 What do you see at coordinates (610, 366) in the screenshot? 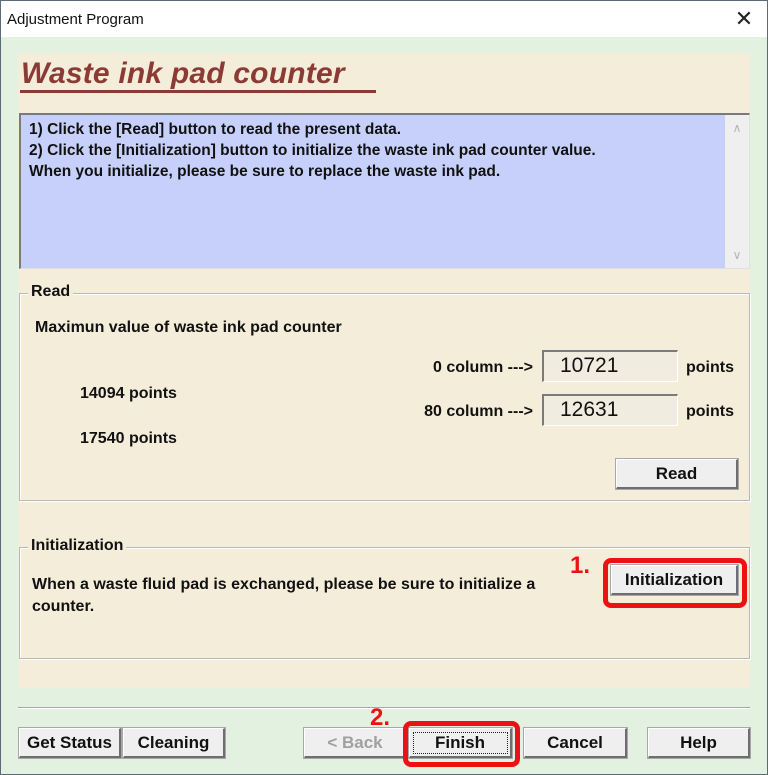
I see `column-0-value-field: 10721` at bounding box center [610, 366].